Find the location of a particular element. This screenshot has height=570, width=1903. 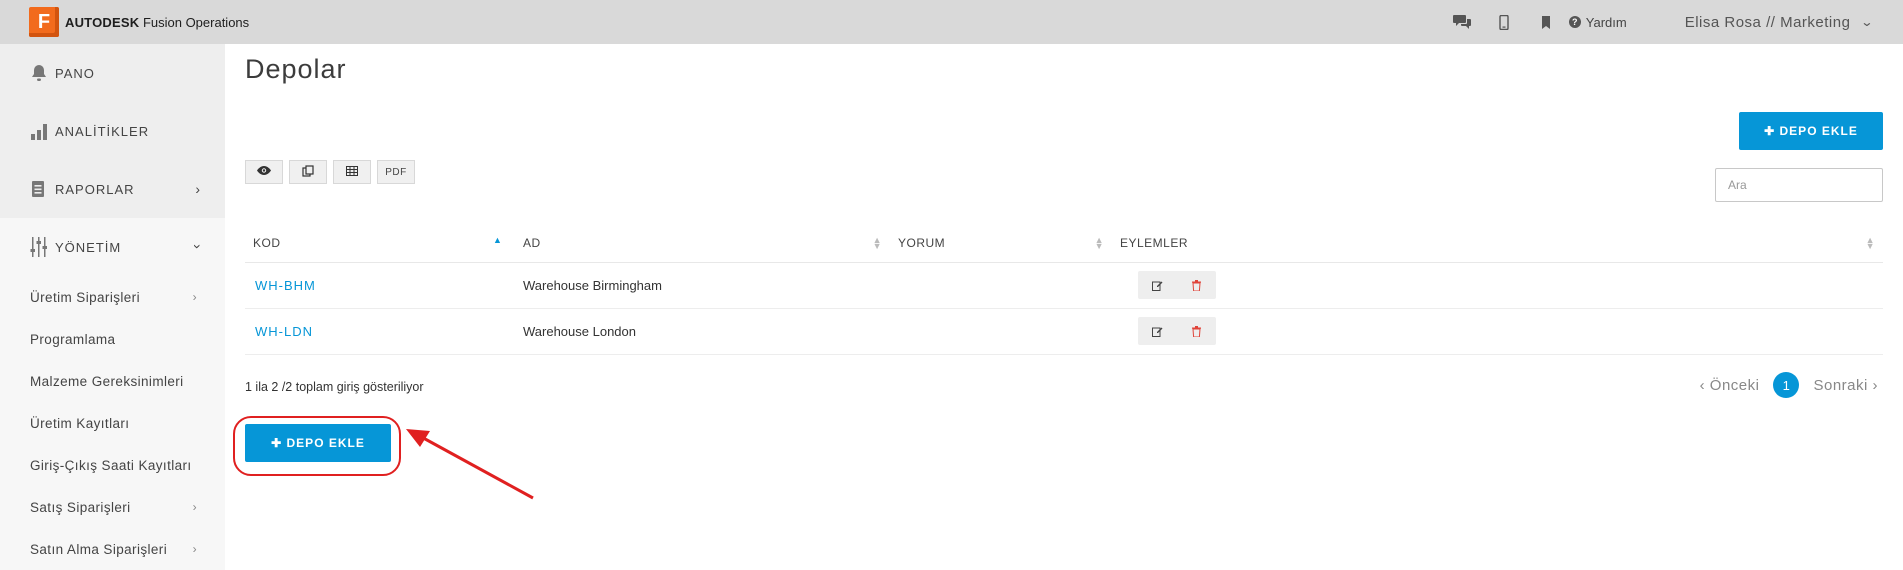

column-header-label: YORUM is located at coordinates (922, 242).